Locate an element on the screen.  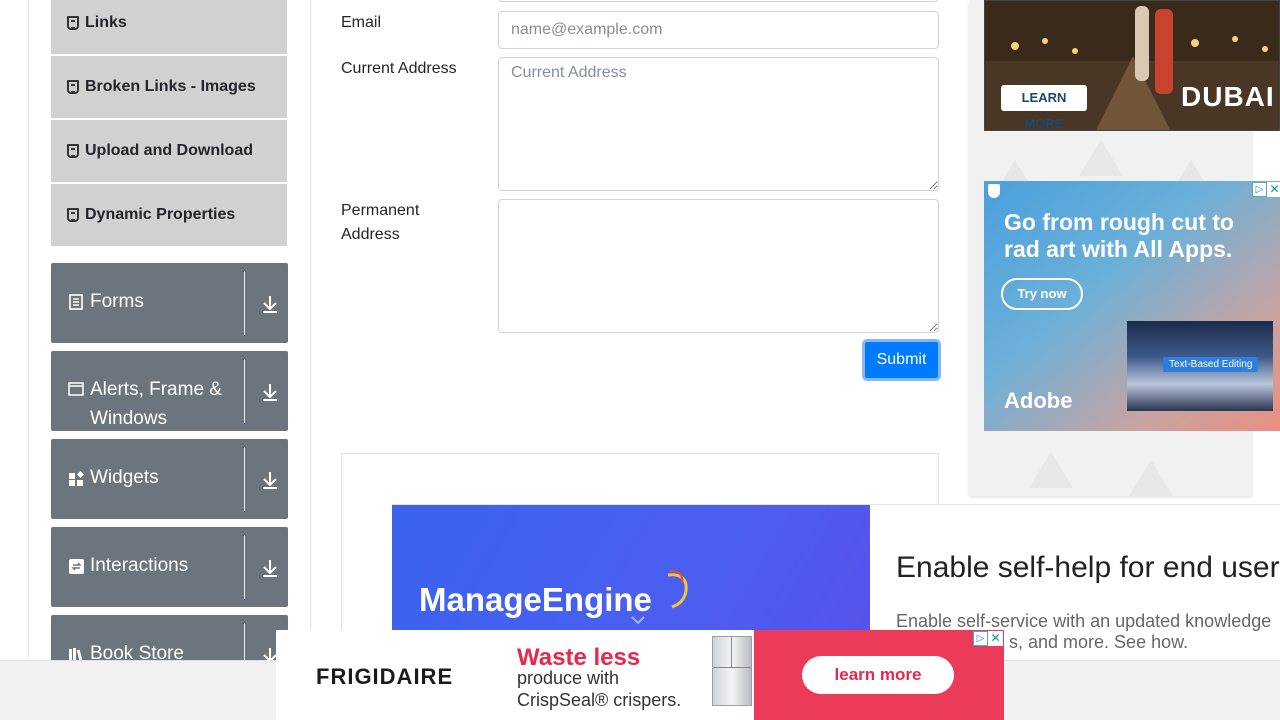
group-alerts-frame-windows: Alerts, Frame & Windows is located at coordinates (169, 391).